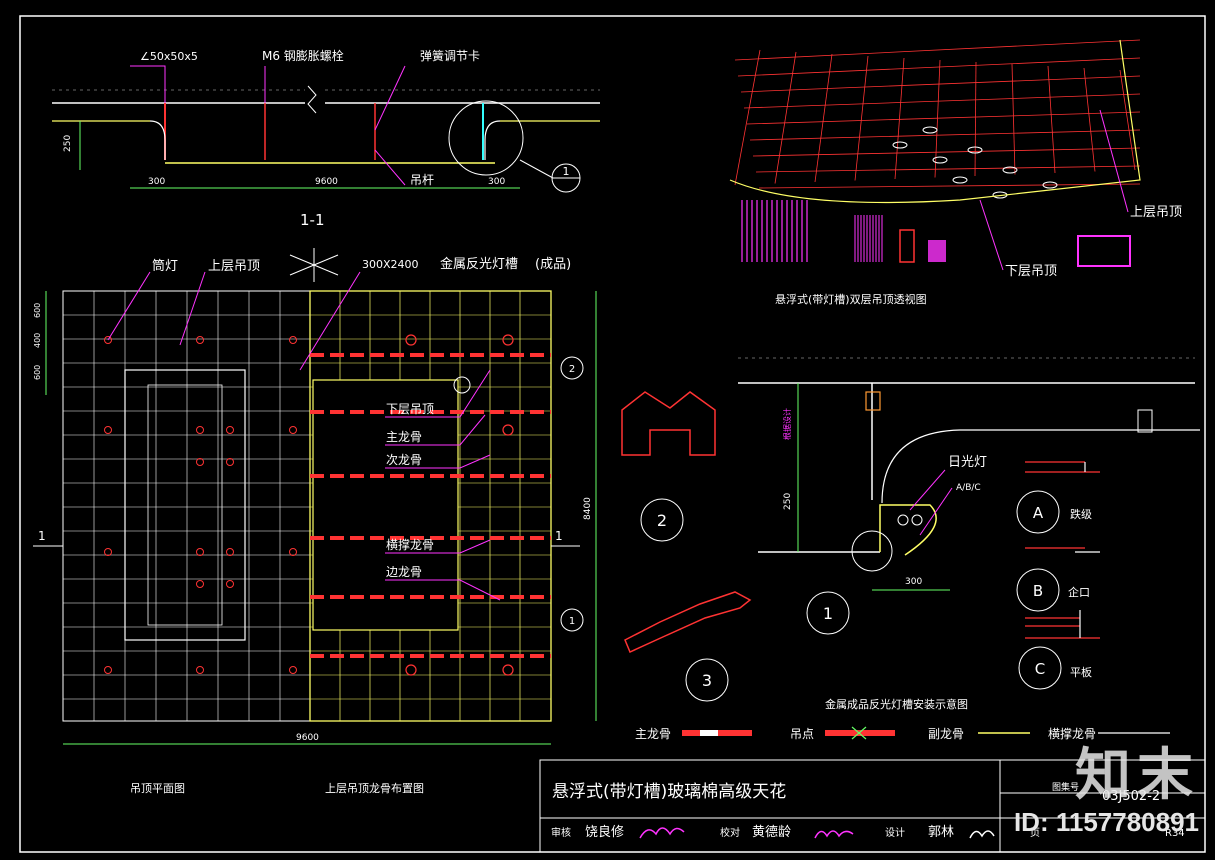 This screenshot has height=860, width=1215. Describe the element at coordinates (157, 788) in the screenshot. I see `plan-title-left: 吊顶平面图` at that location.